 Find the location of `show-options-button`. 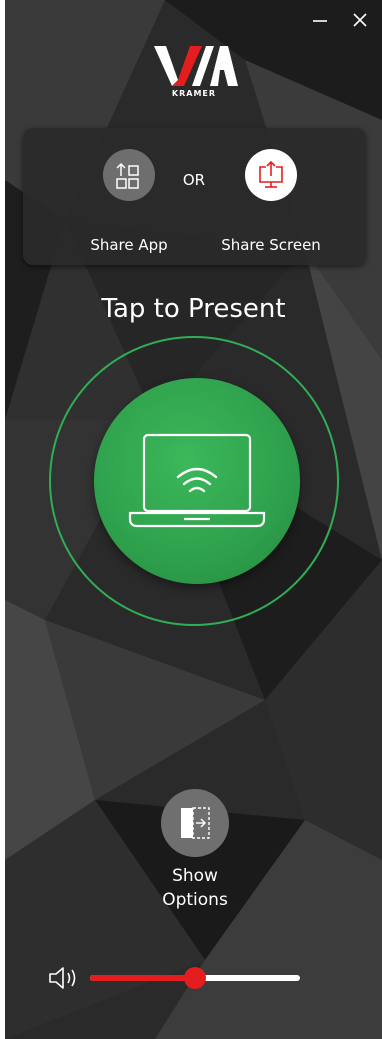

show-options-button is located at coordinates (195, 823).